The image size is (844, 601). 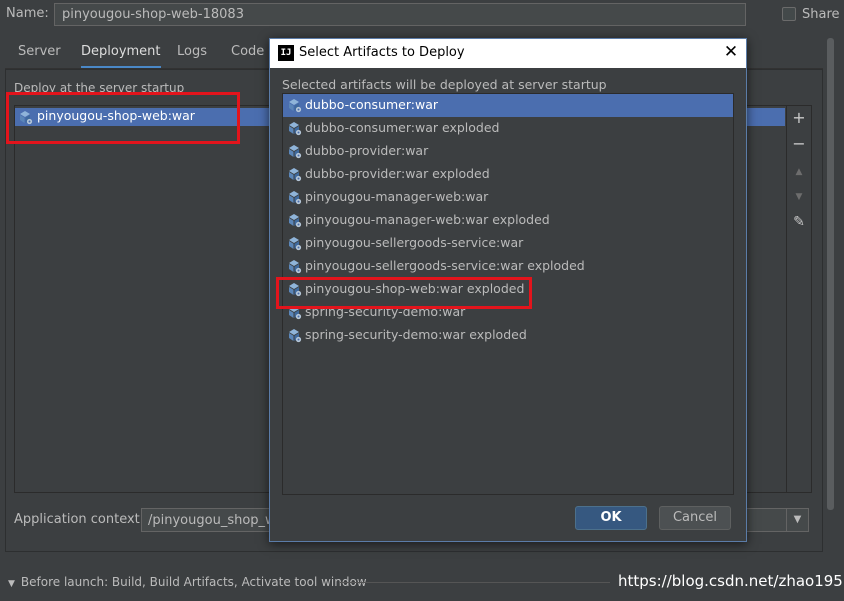 What do you see at coordinates (799, 197) in the screenshot?
I see `move-down-icon: ▼` at bounding box center [799, 197].